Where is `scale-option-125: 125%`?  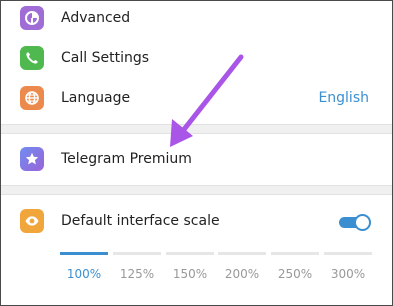 scale-option-125: 125% is located at coordinates (137, 268).